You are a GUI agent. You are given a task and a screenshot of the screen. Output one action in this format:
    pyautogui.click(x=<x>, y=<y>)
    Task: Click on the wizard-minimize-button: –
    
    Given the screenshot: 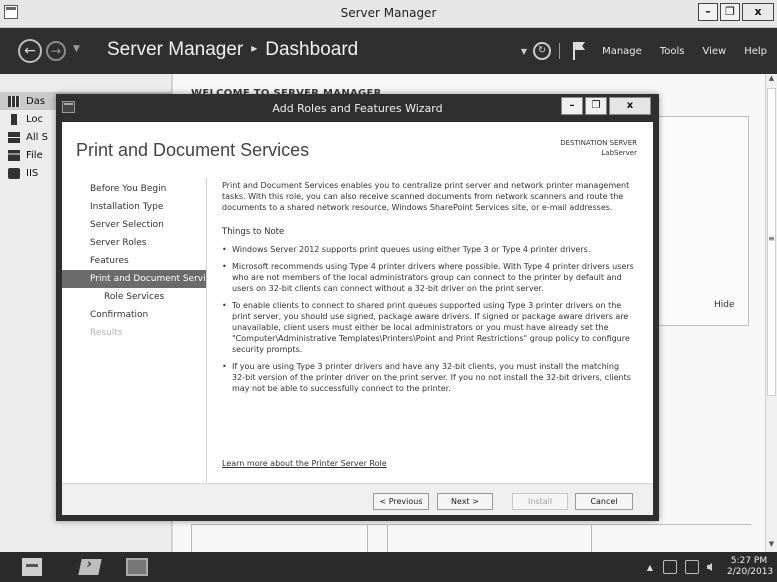 What is the action you would take?
    pyautogui.click(x=572, y=106)
    